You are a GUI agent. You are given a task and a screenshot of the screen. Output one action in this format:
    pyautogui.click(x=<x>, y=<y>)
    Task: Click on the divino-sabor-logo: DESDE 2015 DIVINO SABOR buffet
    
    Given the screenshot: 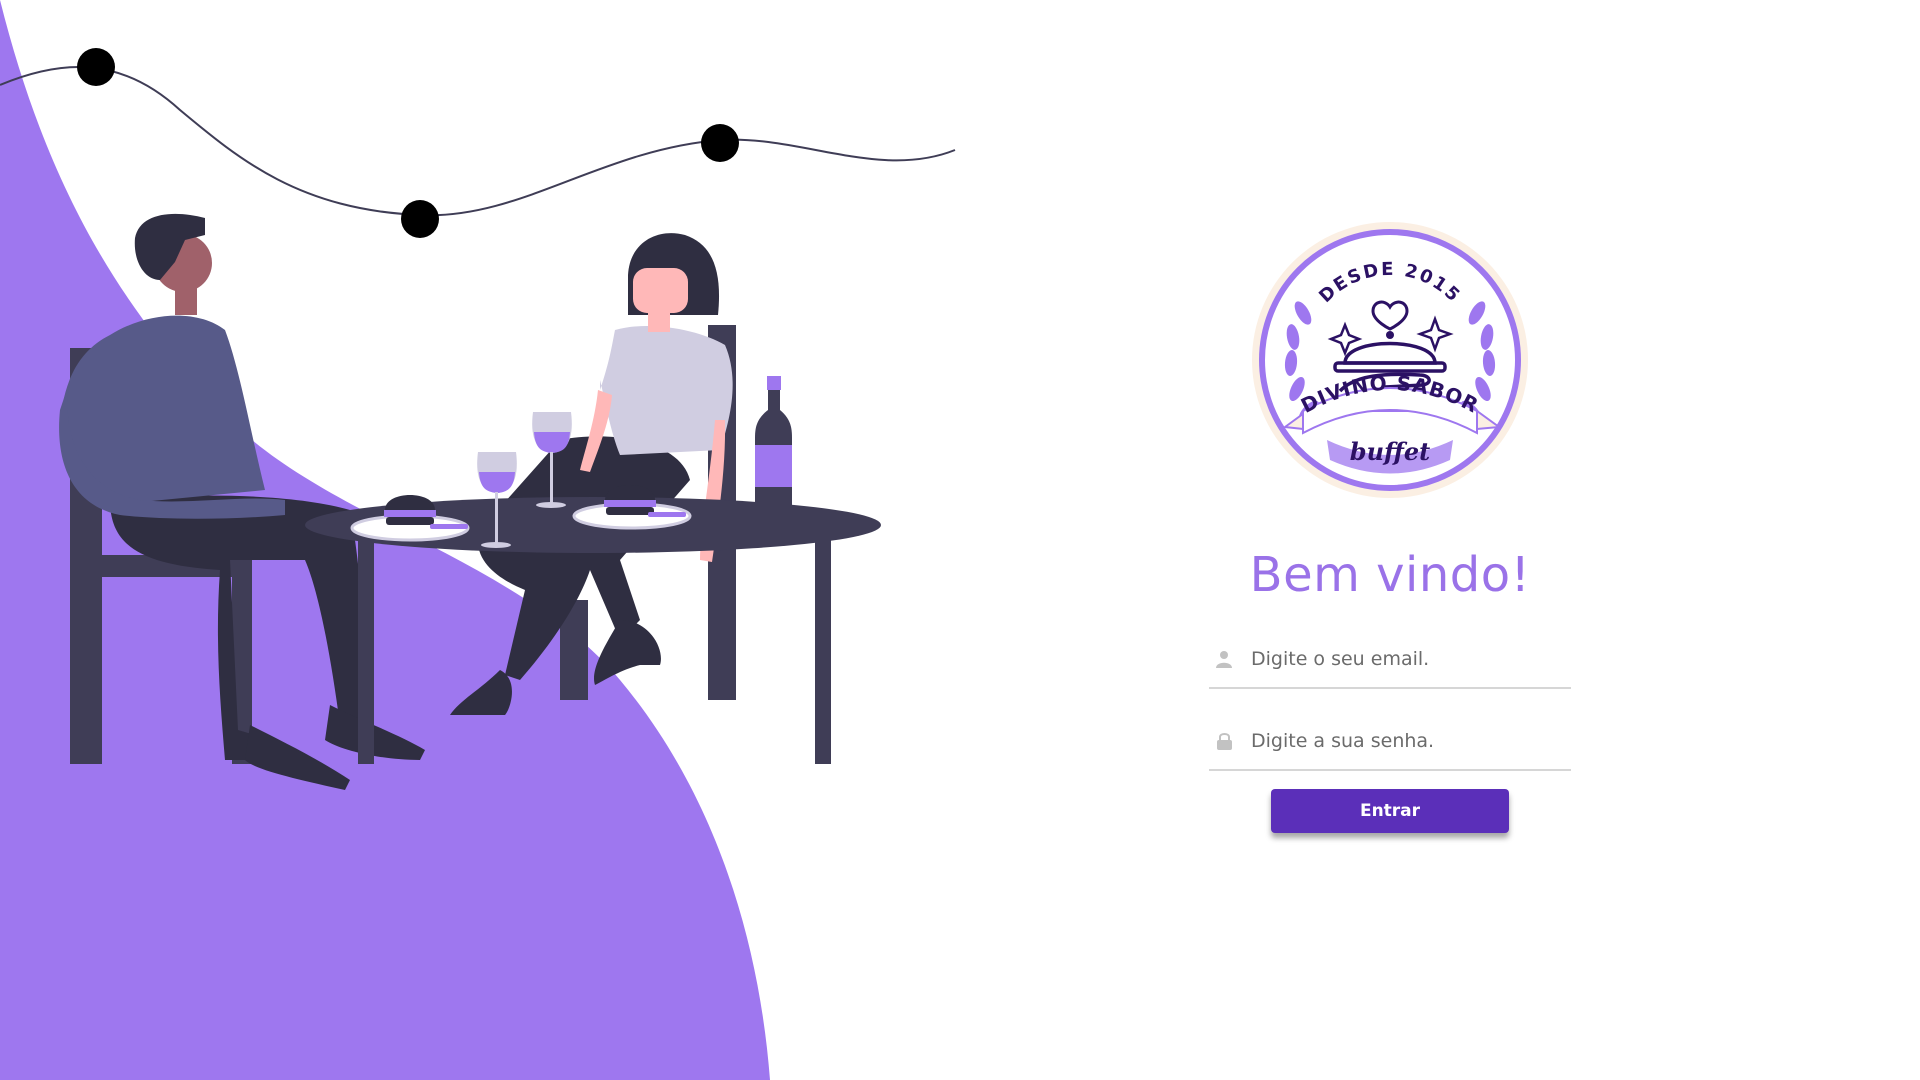 What is the action you would take?
    pyautogui.click(x=1390, y=360)
    